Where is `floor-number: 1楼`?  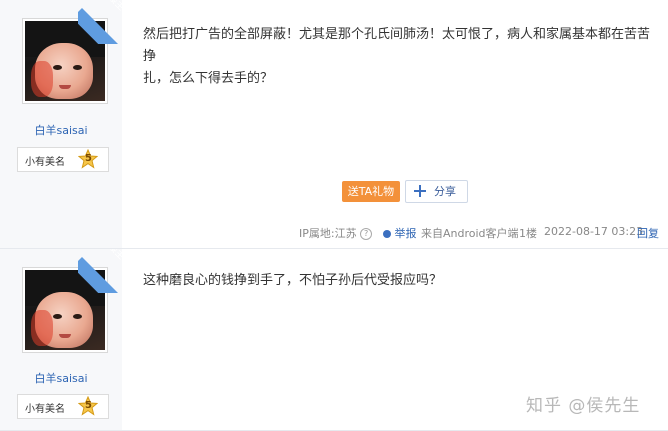
floor-number: 1楼 is located at coordinates (528, 233).